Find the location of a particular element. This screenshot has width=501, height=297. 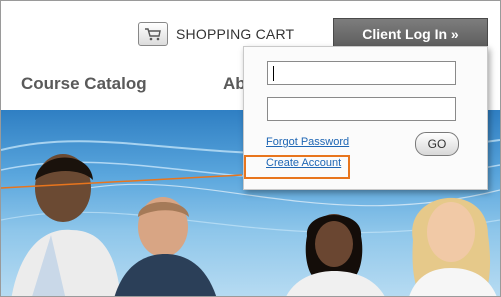

shopping-cart-icon is located at coordinates (153, 34).